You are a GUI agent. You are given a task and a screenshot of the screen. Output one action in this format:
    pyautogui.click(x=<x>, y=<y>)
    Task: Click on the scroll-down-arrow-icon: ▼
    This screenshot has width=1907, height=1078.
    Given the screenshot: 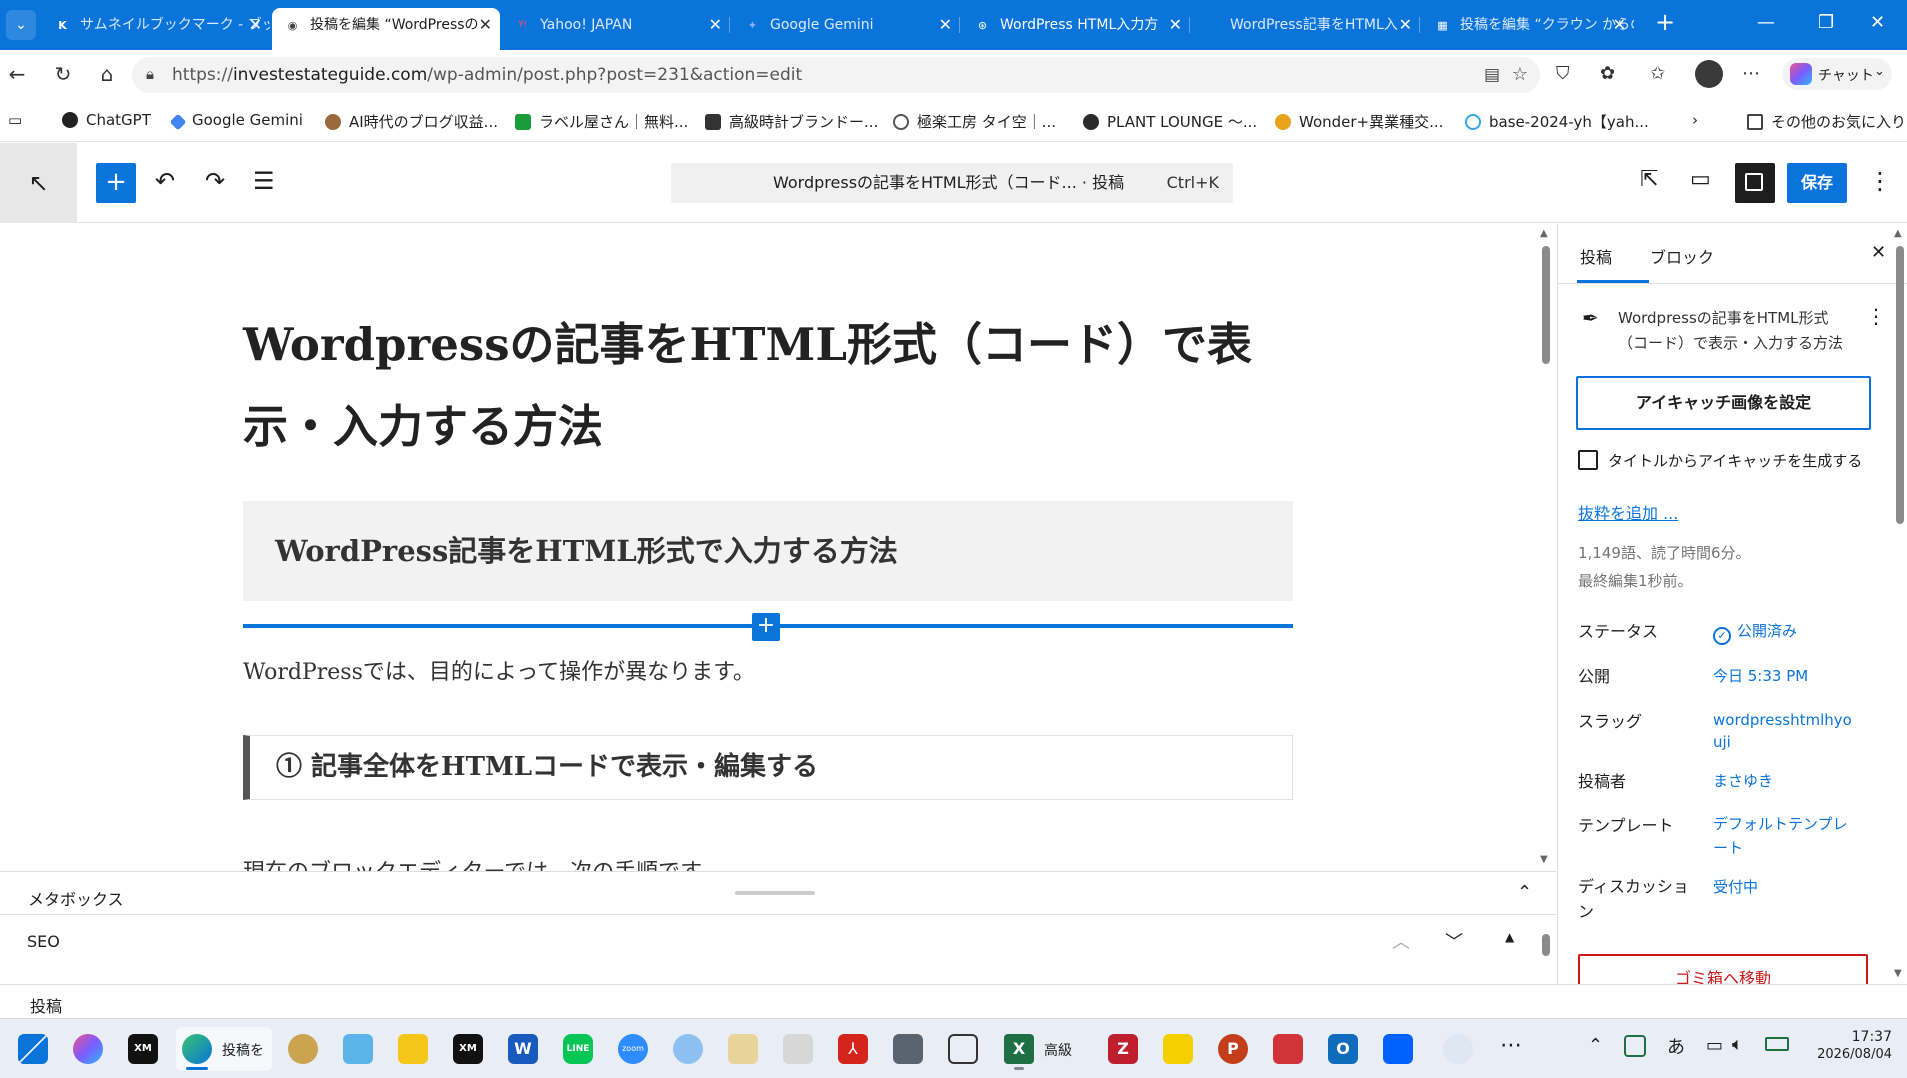 What is the action you would take?
    pyautogui.click(x=1898, y=973)
    